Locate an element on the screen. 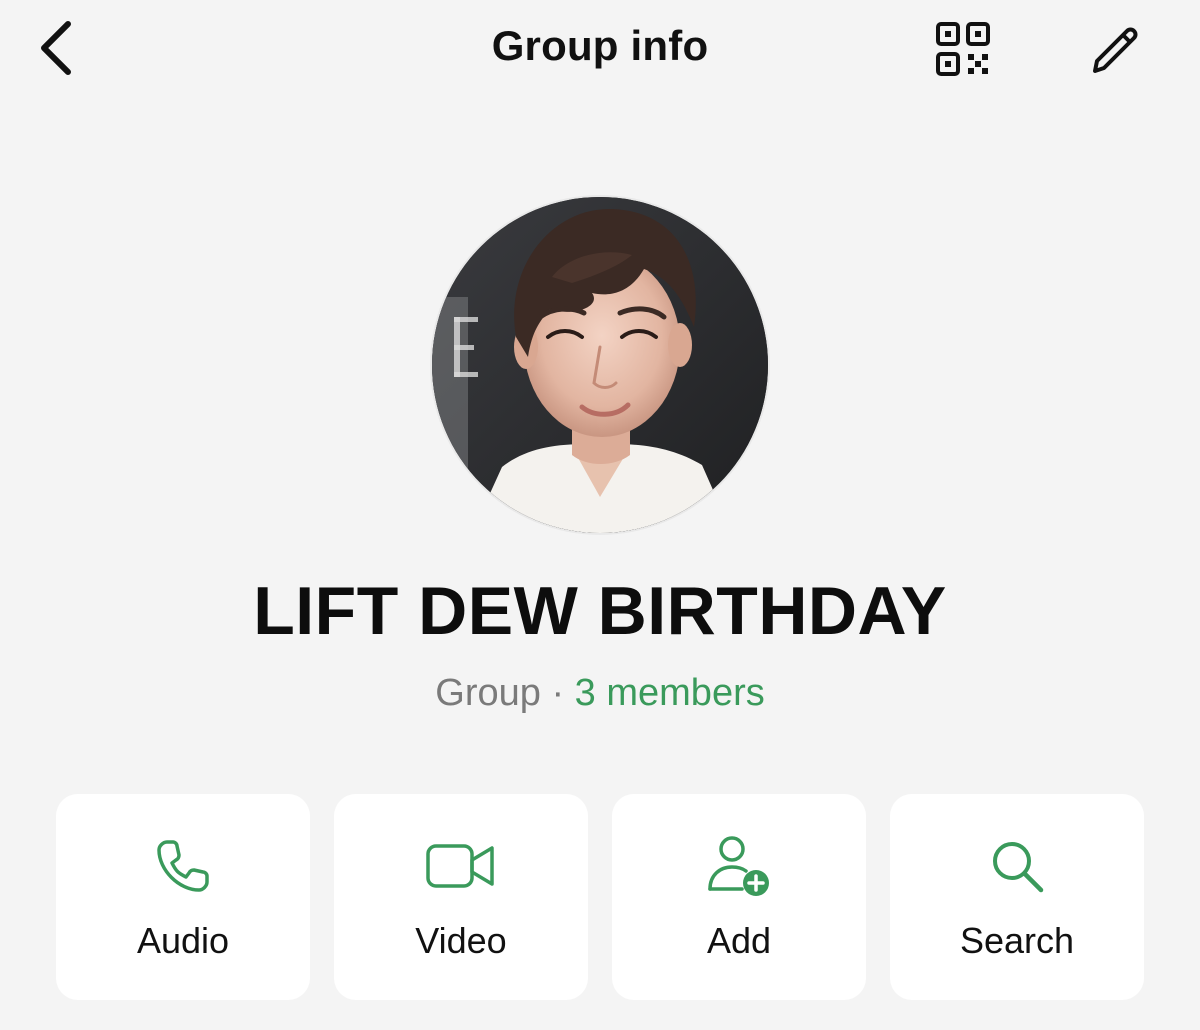 The image size is (1200, 1030). audio-call-button: Audio is located at coordinates (183, 897).